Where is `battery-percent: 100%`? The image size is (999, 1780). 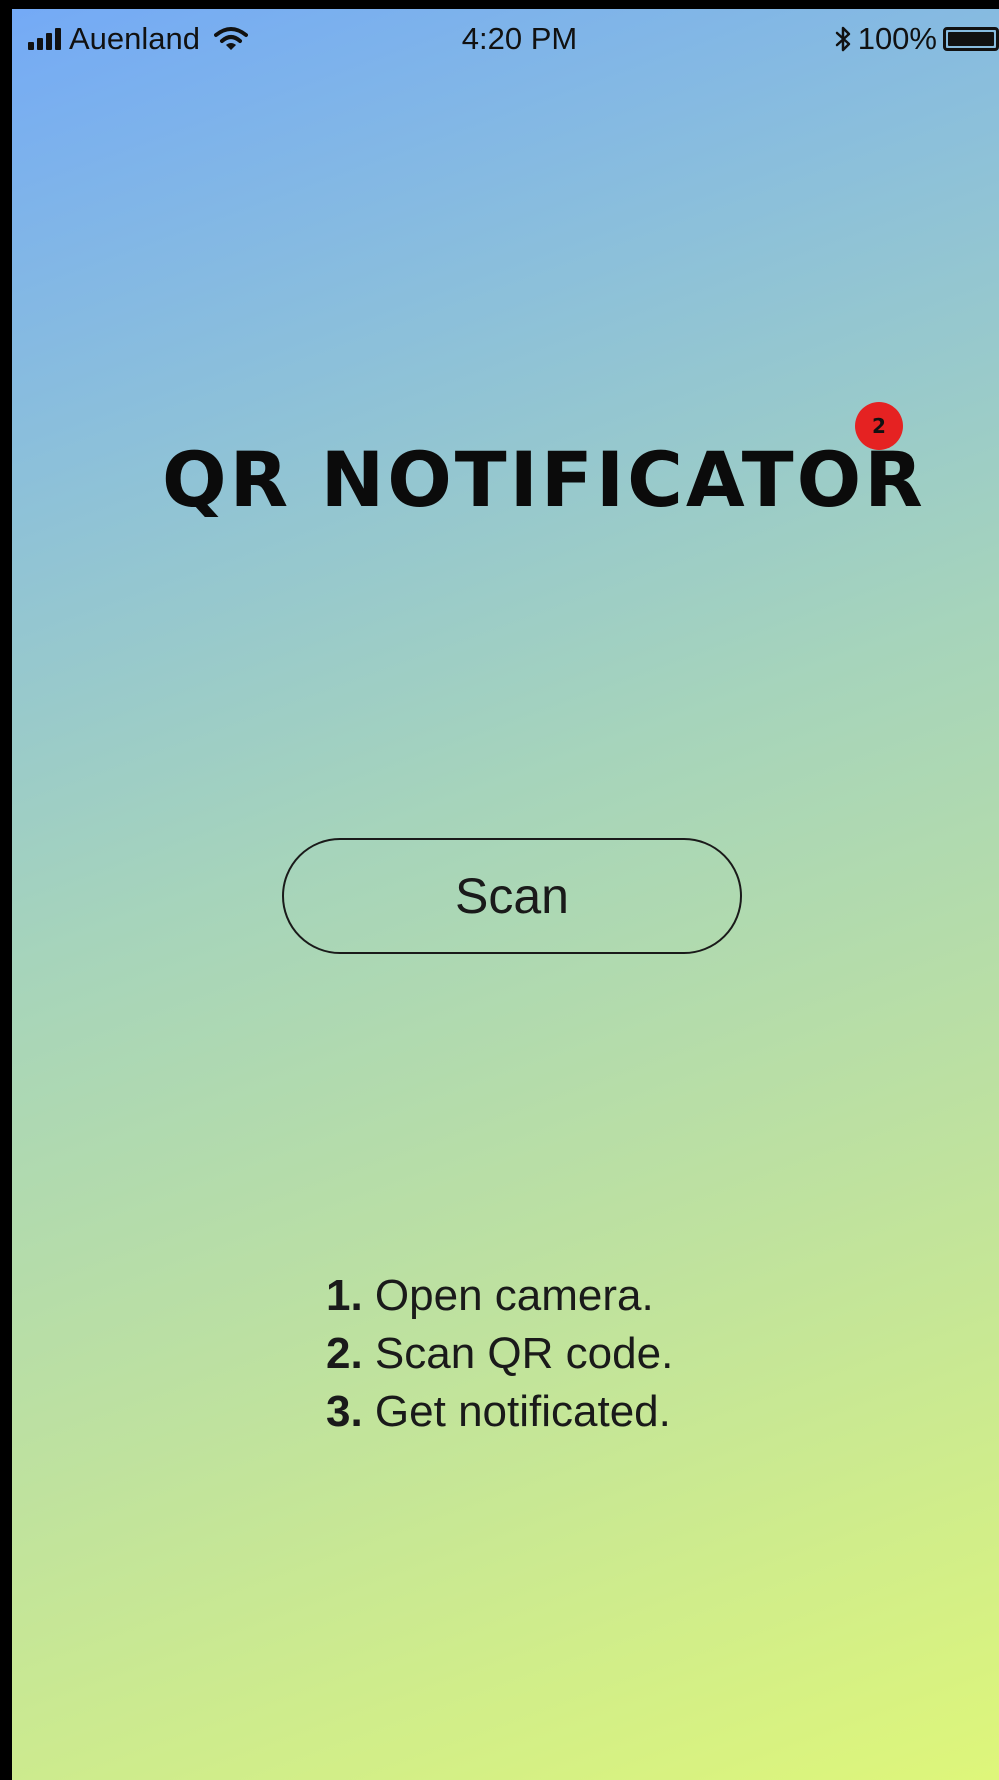 battery-percent: 100% is located at coordinates (897, 38).